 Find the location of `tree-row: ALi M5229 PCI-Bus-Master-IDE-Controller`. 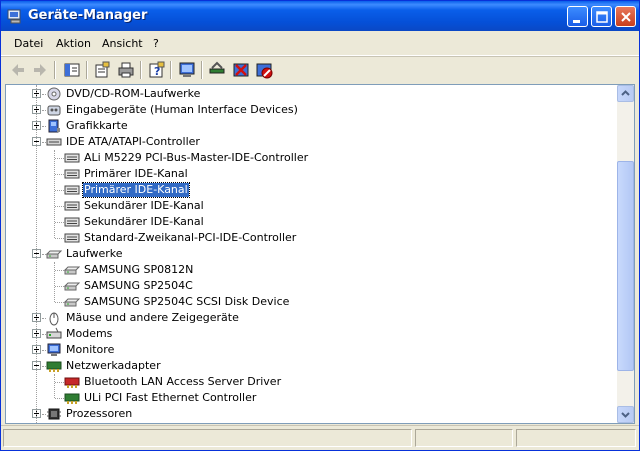

tree-row: ALi M5229 PCI-Bus-Master-IDE-Controller is located at coordinates (306, 158).